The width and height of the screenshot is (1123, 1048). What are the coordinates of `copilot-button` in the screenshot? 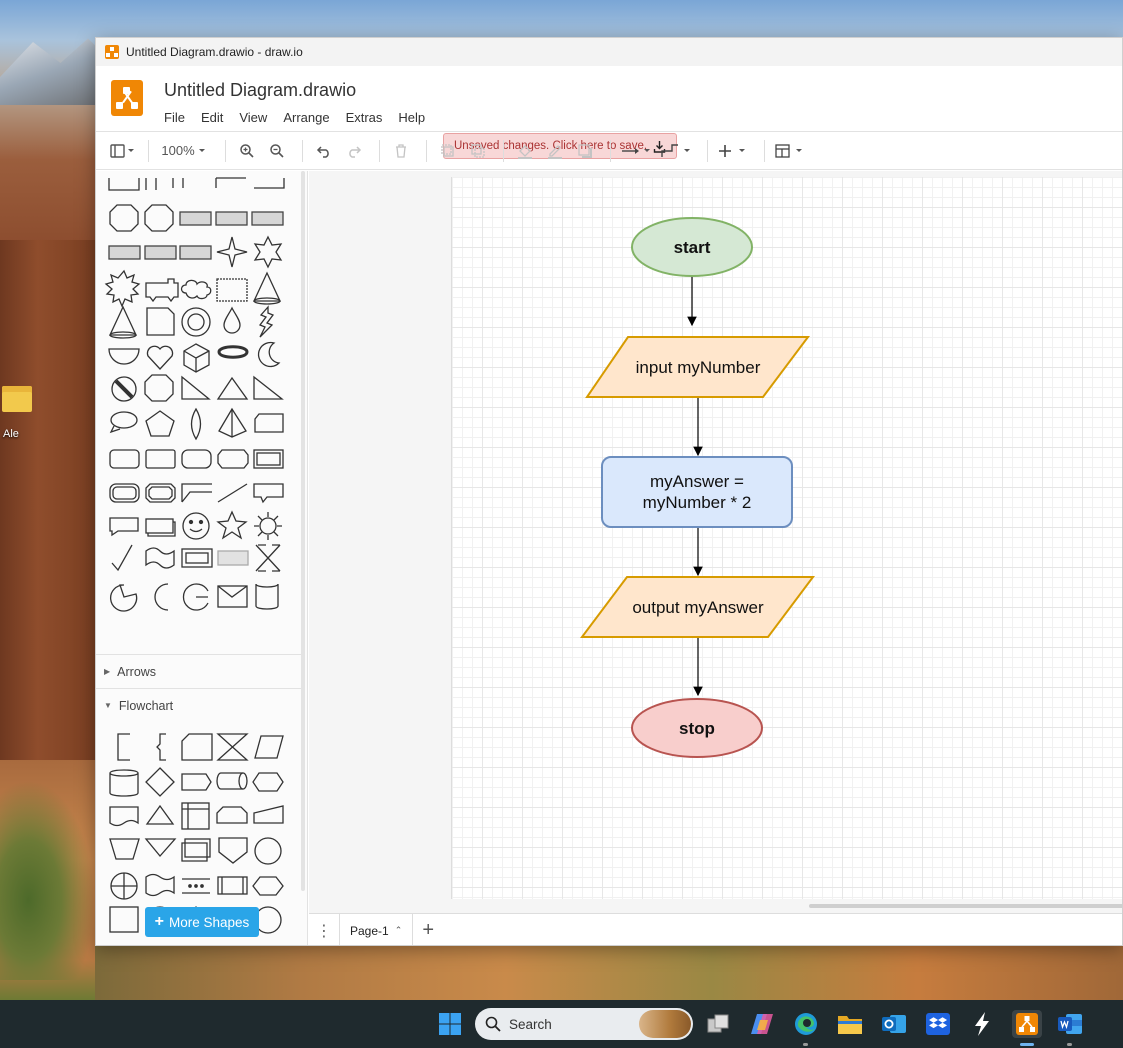 It's located at (762, 1024).